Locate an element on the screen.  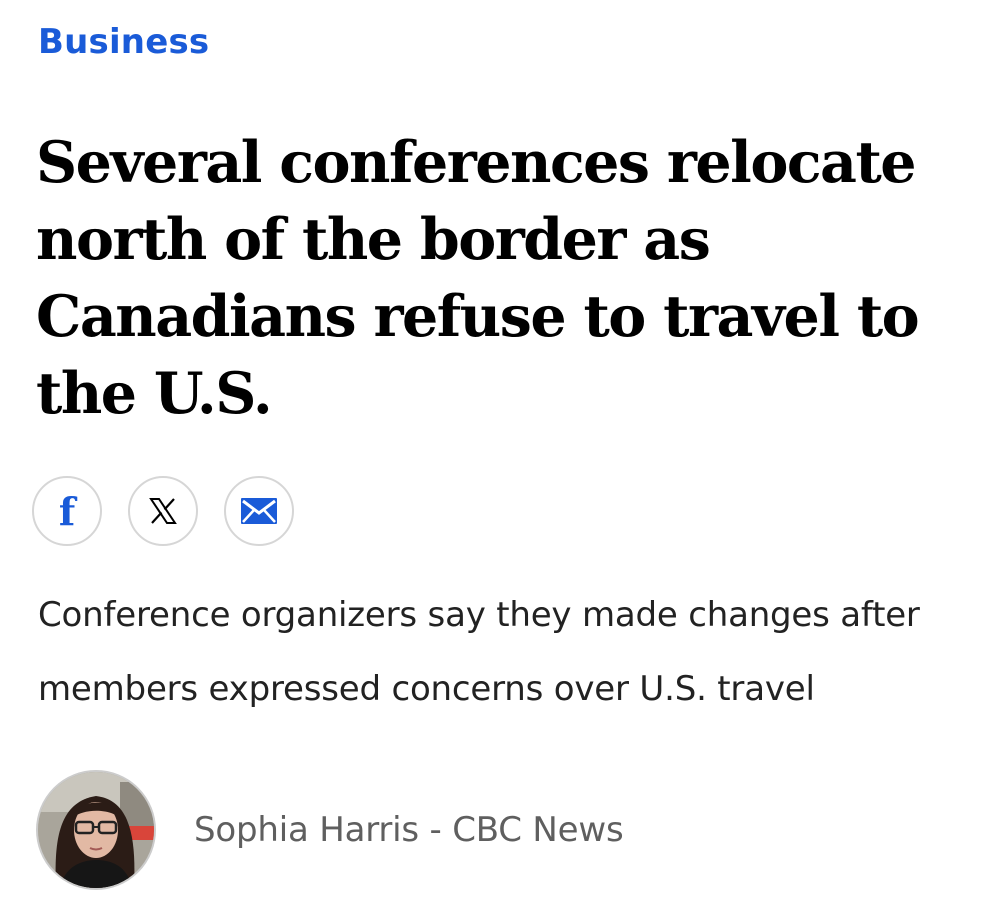
share-x-button is located at coordinates (163, 511).